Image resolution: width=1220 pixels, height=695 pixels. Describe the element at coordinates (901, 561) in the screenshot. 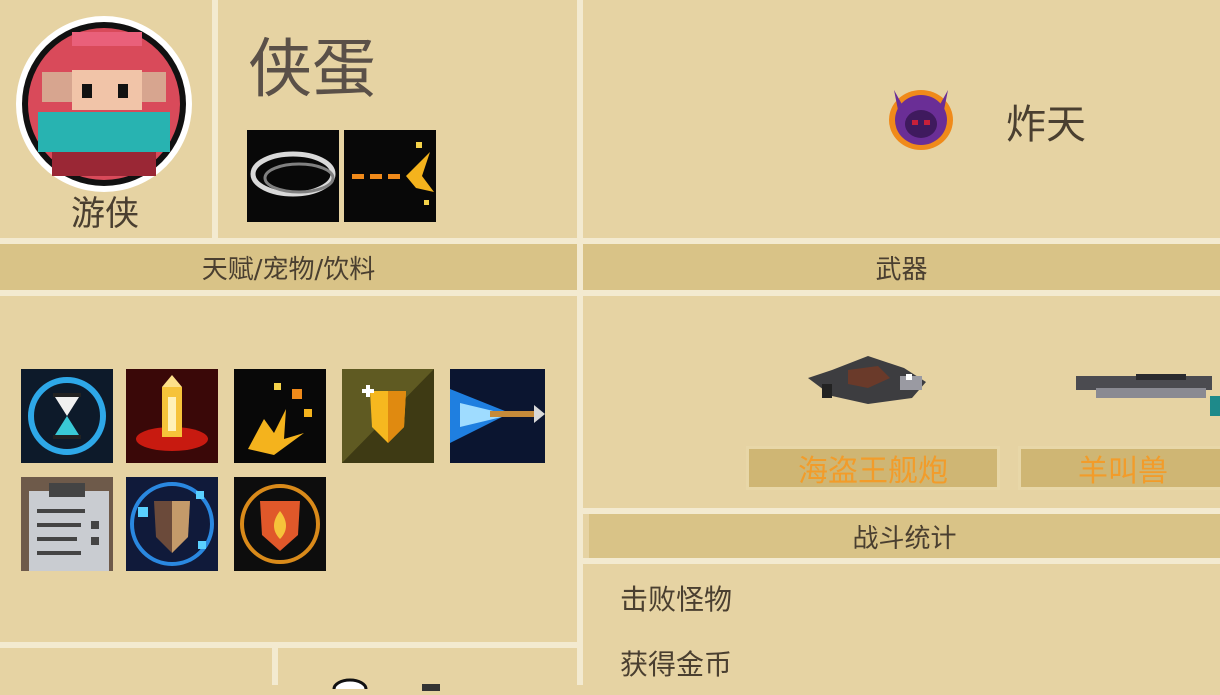

I see `divider-stats-band-bottom` at that location.